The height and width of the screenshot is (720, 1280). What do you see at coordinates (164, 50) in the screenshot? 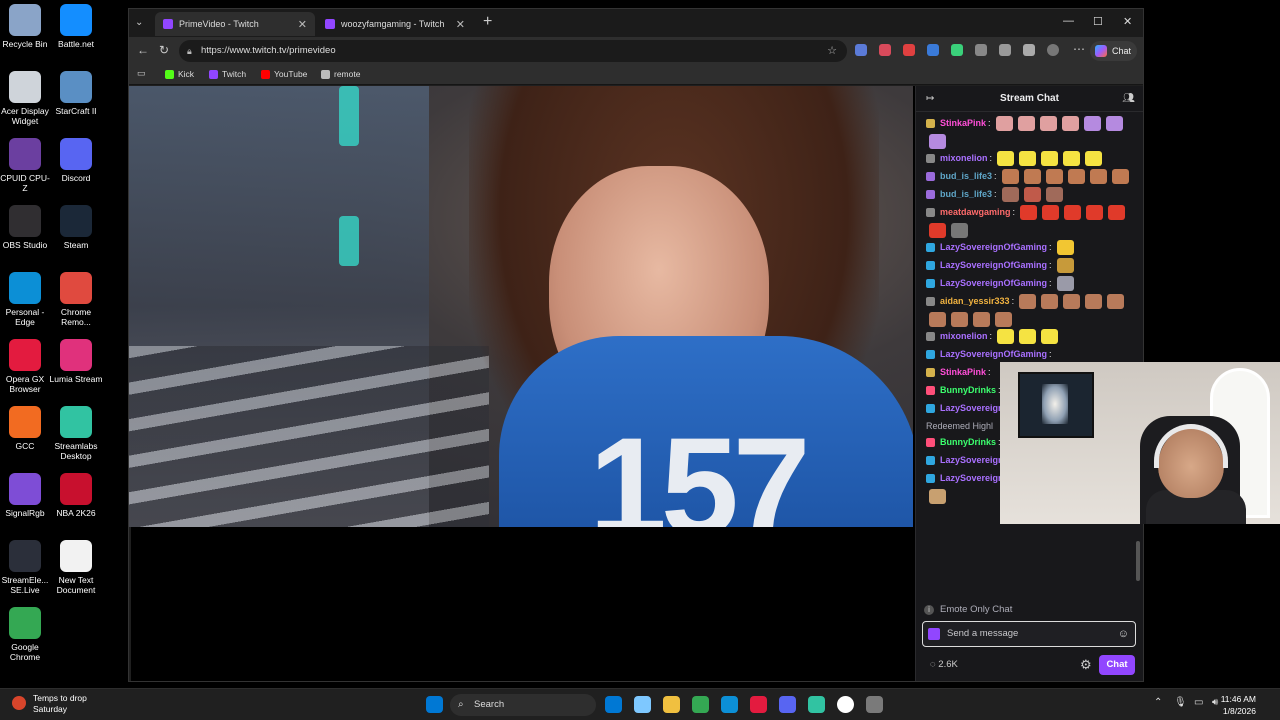
I see `refresh-icon: ↻` at bounding box center [164, 50].